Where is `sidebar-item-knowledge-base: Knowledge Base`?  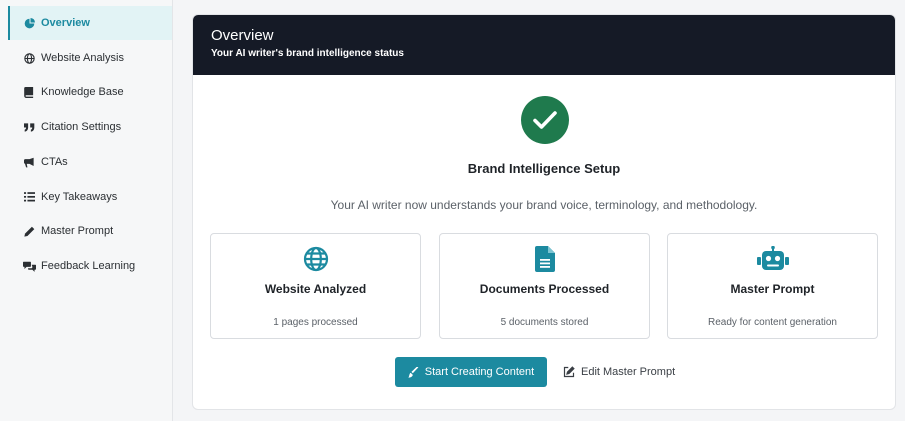 sidebar-item-knowledge-base: Knowledge Base is located at coordinates (90, 92).